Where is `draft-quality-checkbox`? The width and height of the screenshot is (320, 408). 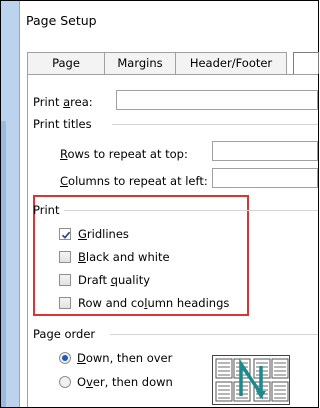 draft-quality-checkbox is located at coordinates (65, 280).